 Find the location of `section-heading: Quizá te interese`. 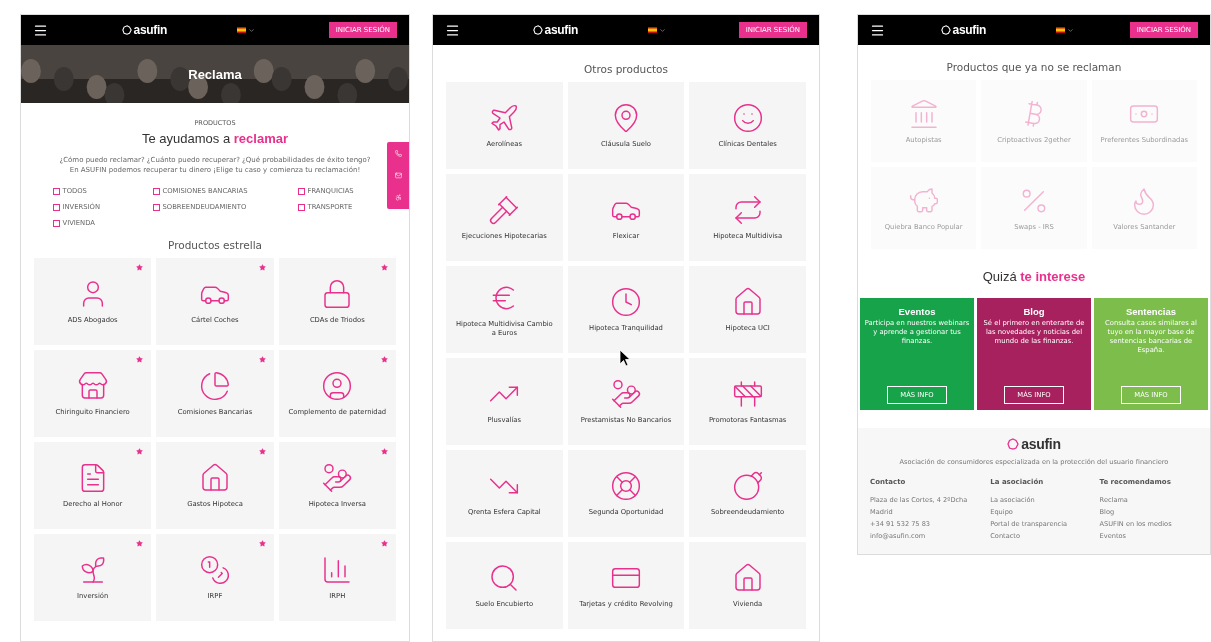

section-heading: Quizá te interese is located at coordinates (1034, 276).